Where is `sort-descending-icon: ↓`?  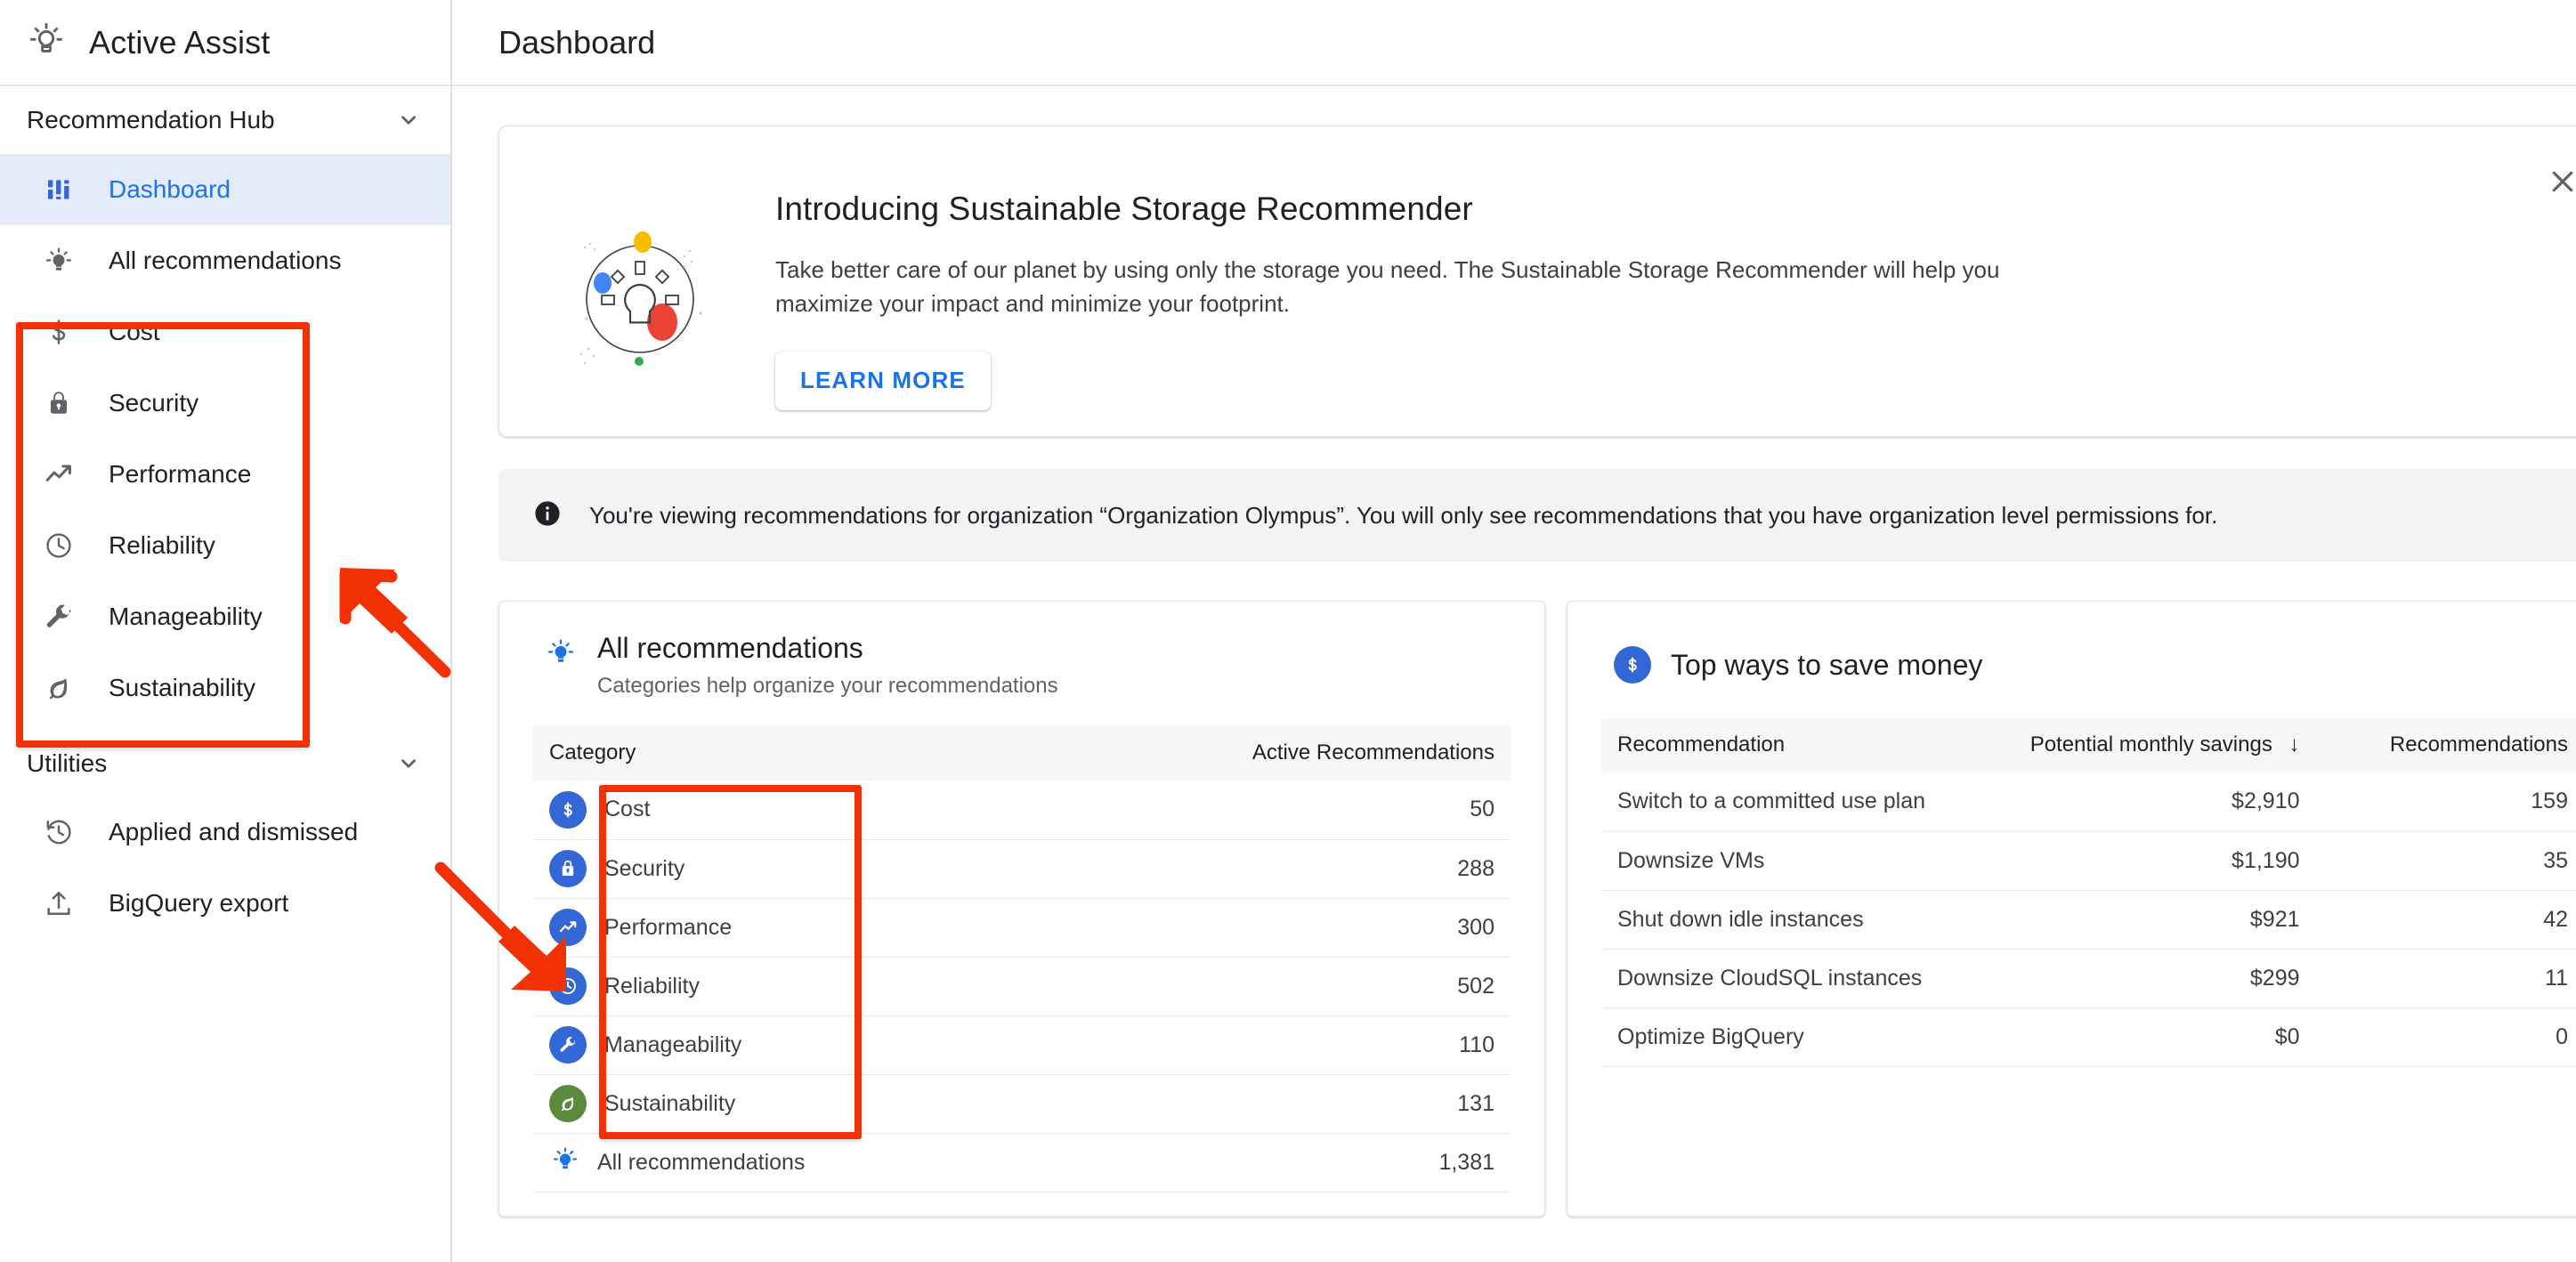
sort-descending-icon: ↓ is located at coordinates (2294, 744).